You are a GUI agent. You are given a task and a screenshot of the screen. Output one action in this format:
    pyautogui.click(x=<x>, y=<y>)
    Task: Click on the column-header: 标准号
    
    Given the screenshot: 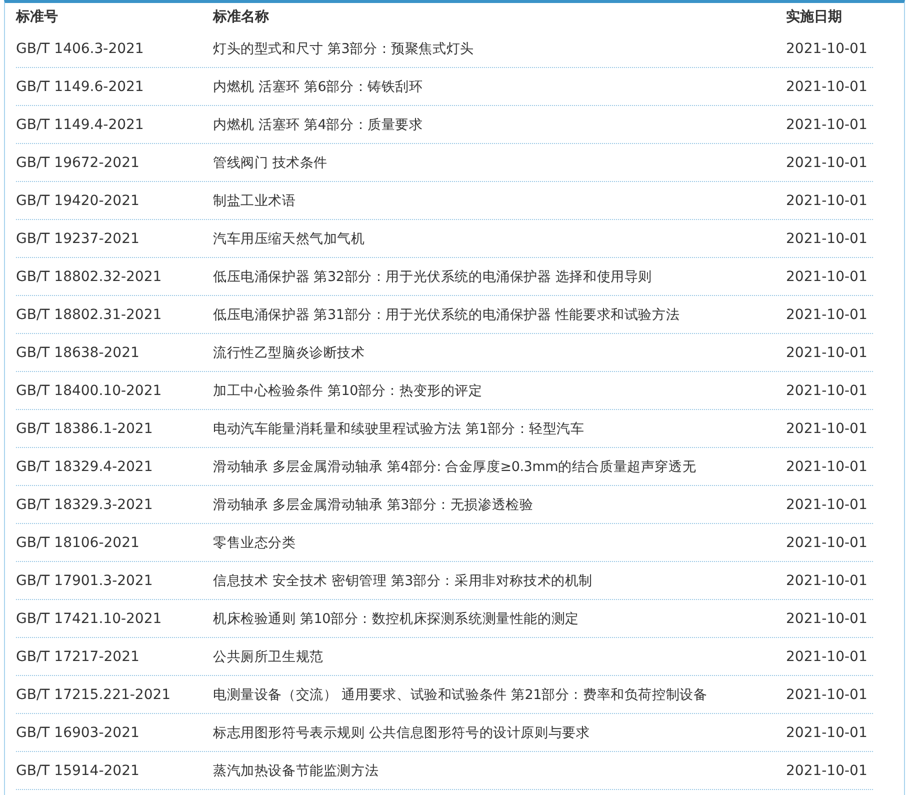 What is the action you would take?
    pyautogui.click(x=37, y=17)
    